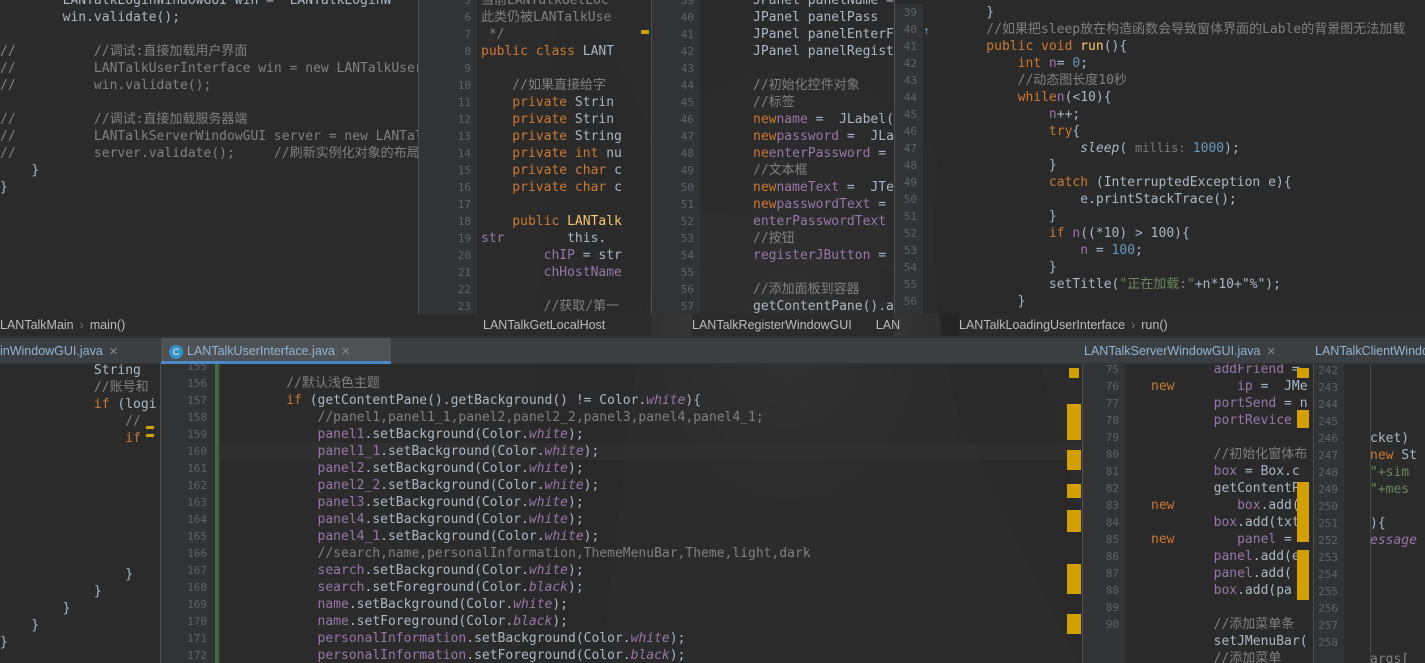 The width and height of the screenshot is (1425, 663). I want to click on code-line: search.setForeground(Color.black);, so click(486, 587).